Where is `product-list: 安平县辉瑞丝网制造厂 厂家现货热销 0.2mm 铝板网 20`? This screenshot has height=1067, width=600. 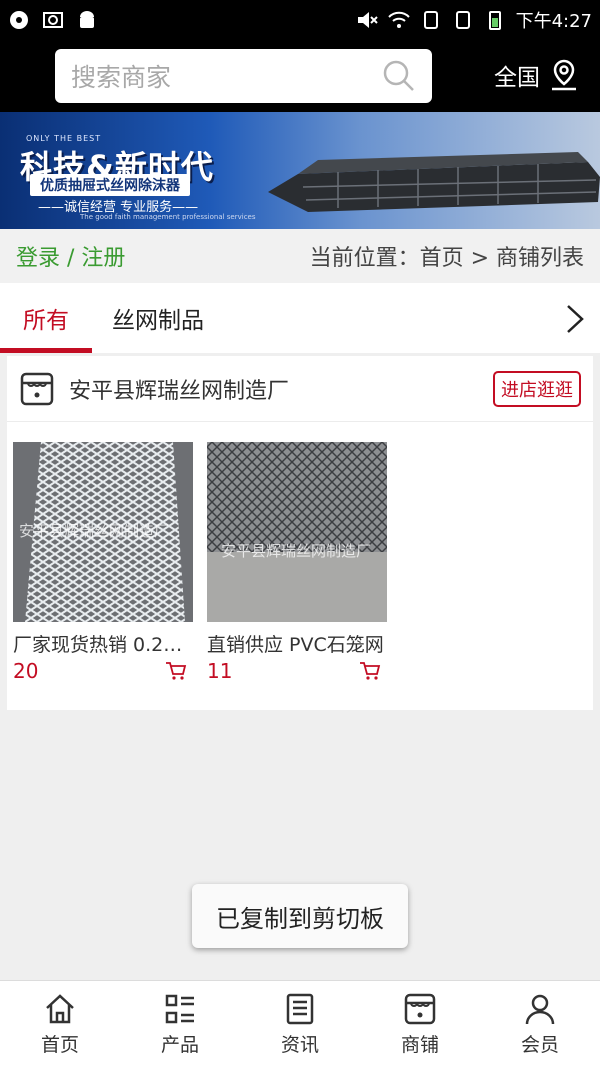
product-list: 安平县辉瑞丝网制造厂 厂家现货热销 0.2mm 铝板网 20 is located at coordinates (200, 562).